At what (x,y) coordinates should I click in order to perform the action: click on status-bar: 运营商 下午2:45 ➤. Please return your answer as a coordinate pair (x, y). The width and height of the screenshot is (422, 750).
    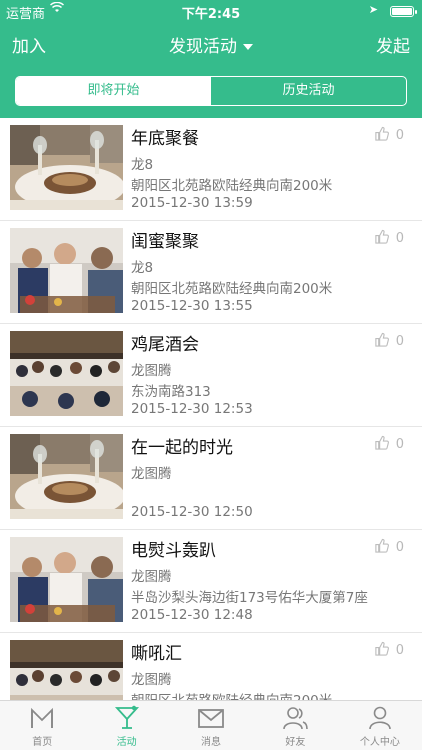
    Looking at the image, I should click on (211, 11).